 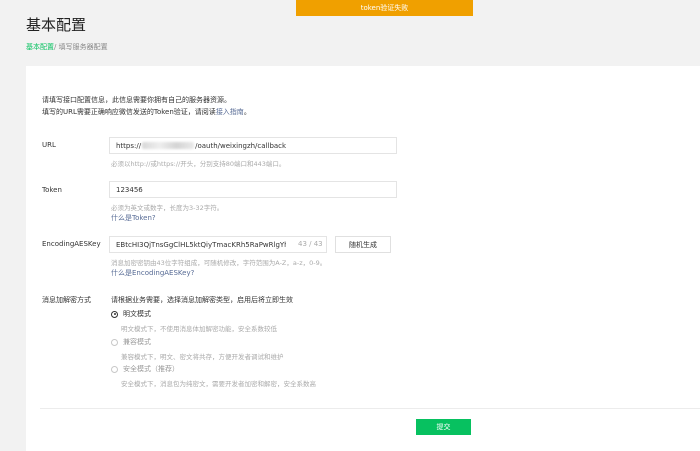 I want to click on plaintext-mode-desc: 明文模式下，不使用消息体加解密功能，安全系数较低, so click(x=199, y=329).